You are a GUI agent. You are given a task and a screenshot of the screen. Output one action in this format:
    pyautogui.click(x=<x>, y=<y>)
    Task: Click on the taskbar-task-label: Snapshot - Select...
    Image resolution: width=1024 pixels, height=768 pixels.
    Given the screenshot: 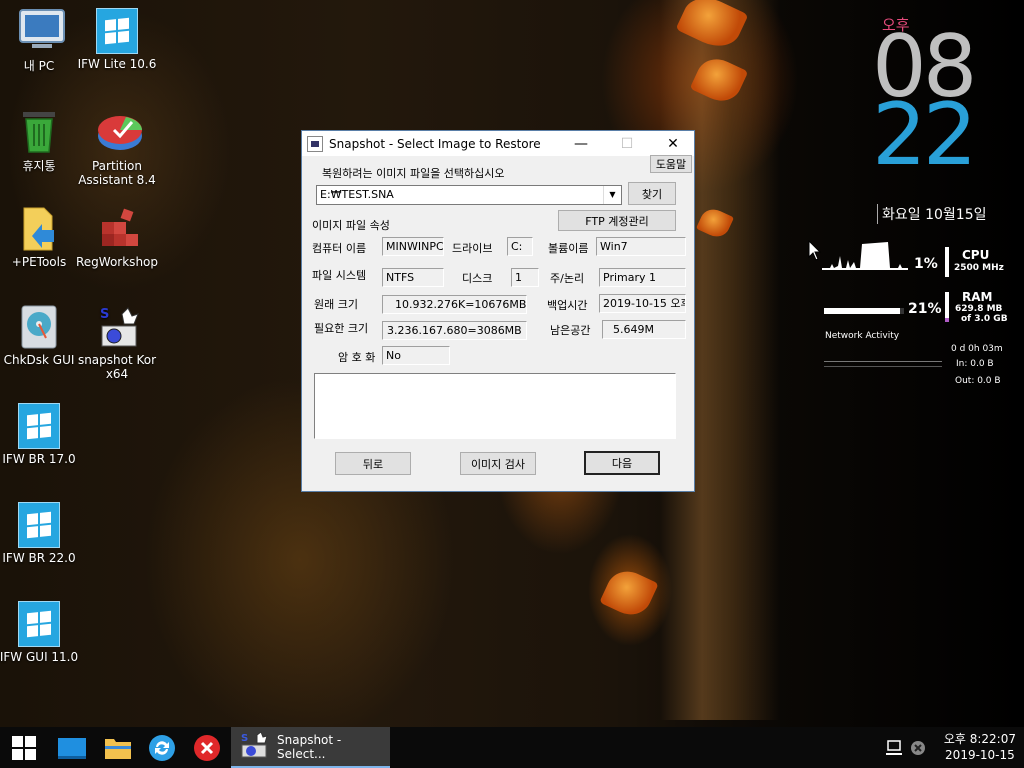 What is the action you would take?
    pyautogui.click(x=309, y=746)
    